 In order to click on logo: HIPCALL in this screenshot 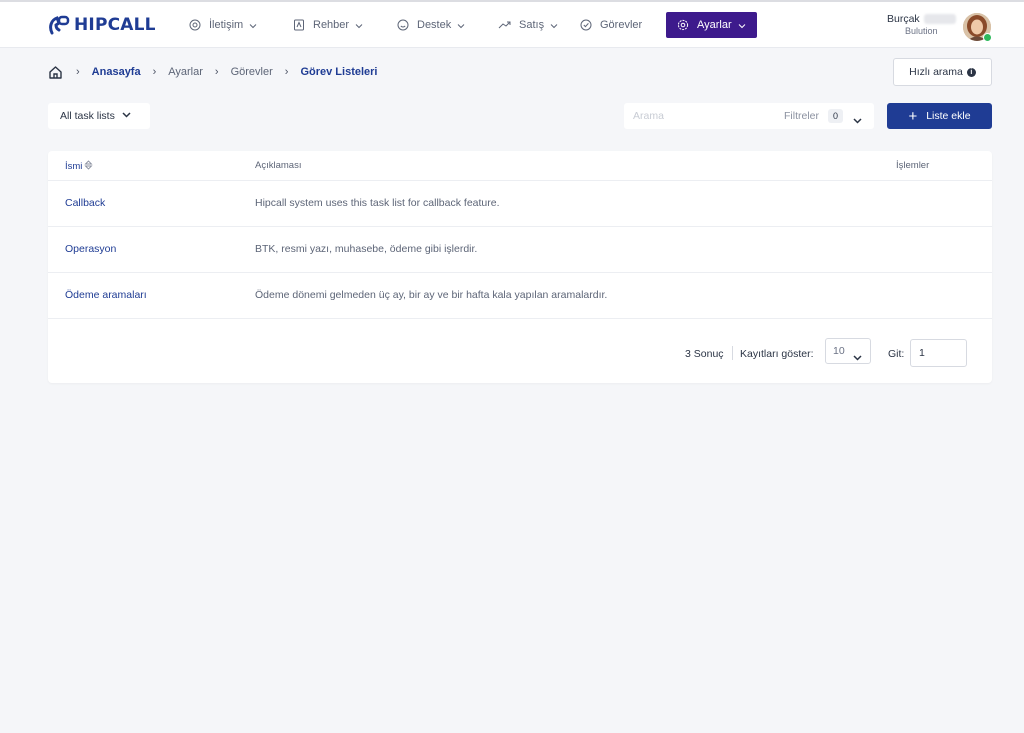, I will do `click(102, 25)`.